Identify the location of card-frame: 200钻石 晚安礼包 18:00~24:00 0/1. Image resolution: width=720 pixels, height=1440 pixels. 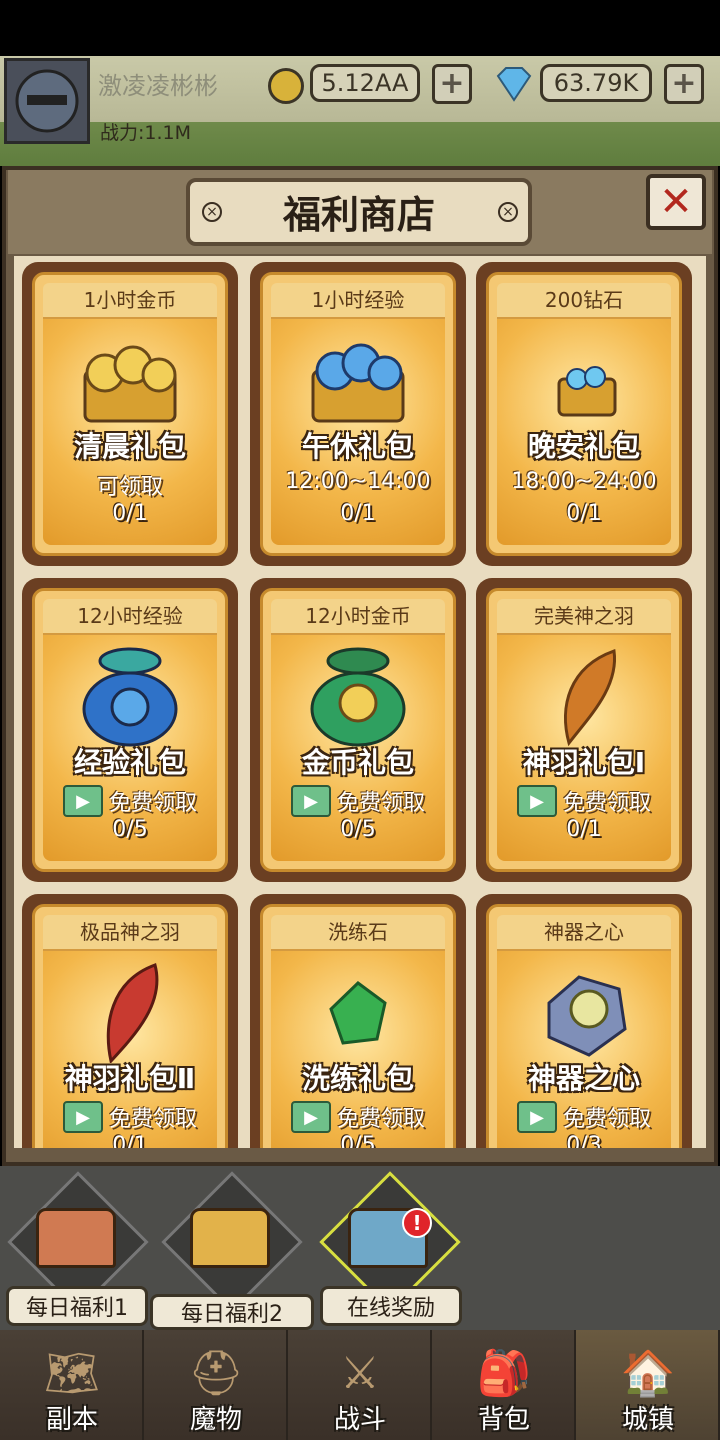
(584, 414).